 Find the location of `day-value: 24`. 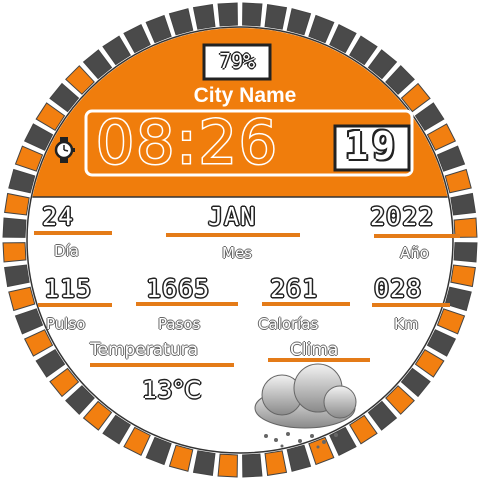

day-value: 24 is located at coordinates (58, 216).